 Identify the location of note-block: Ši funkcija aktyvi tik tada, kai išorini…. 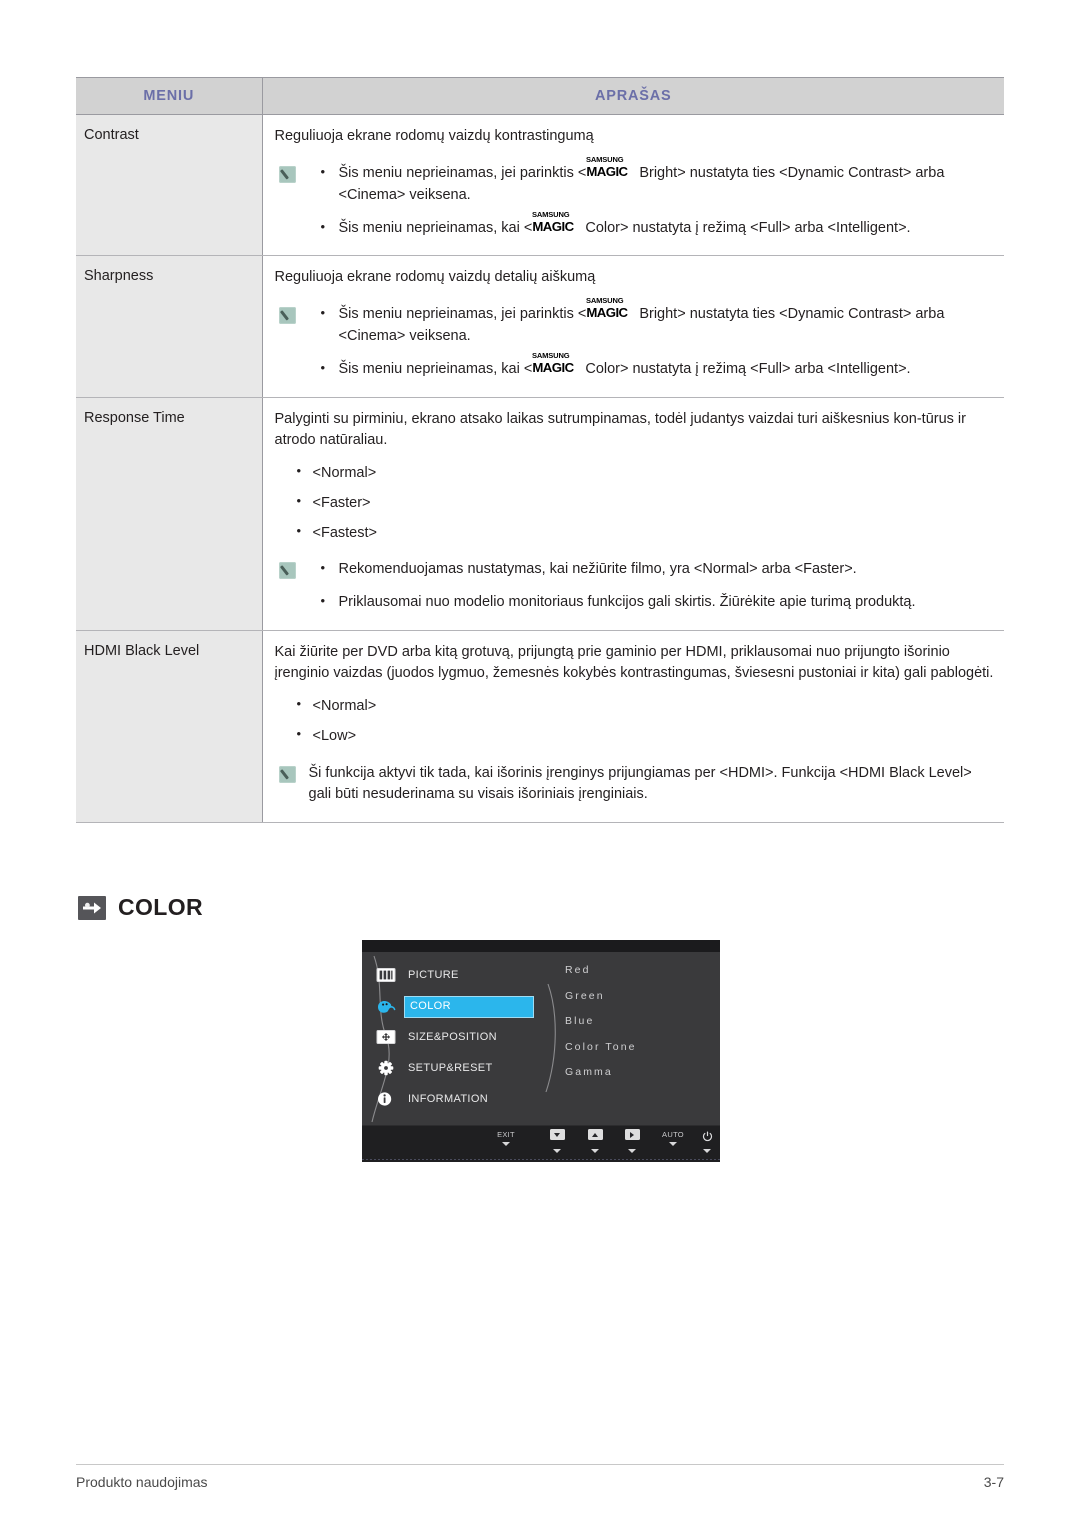
(635, 785).